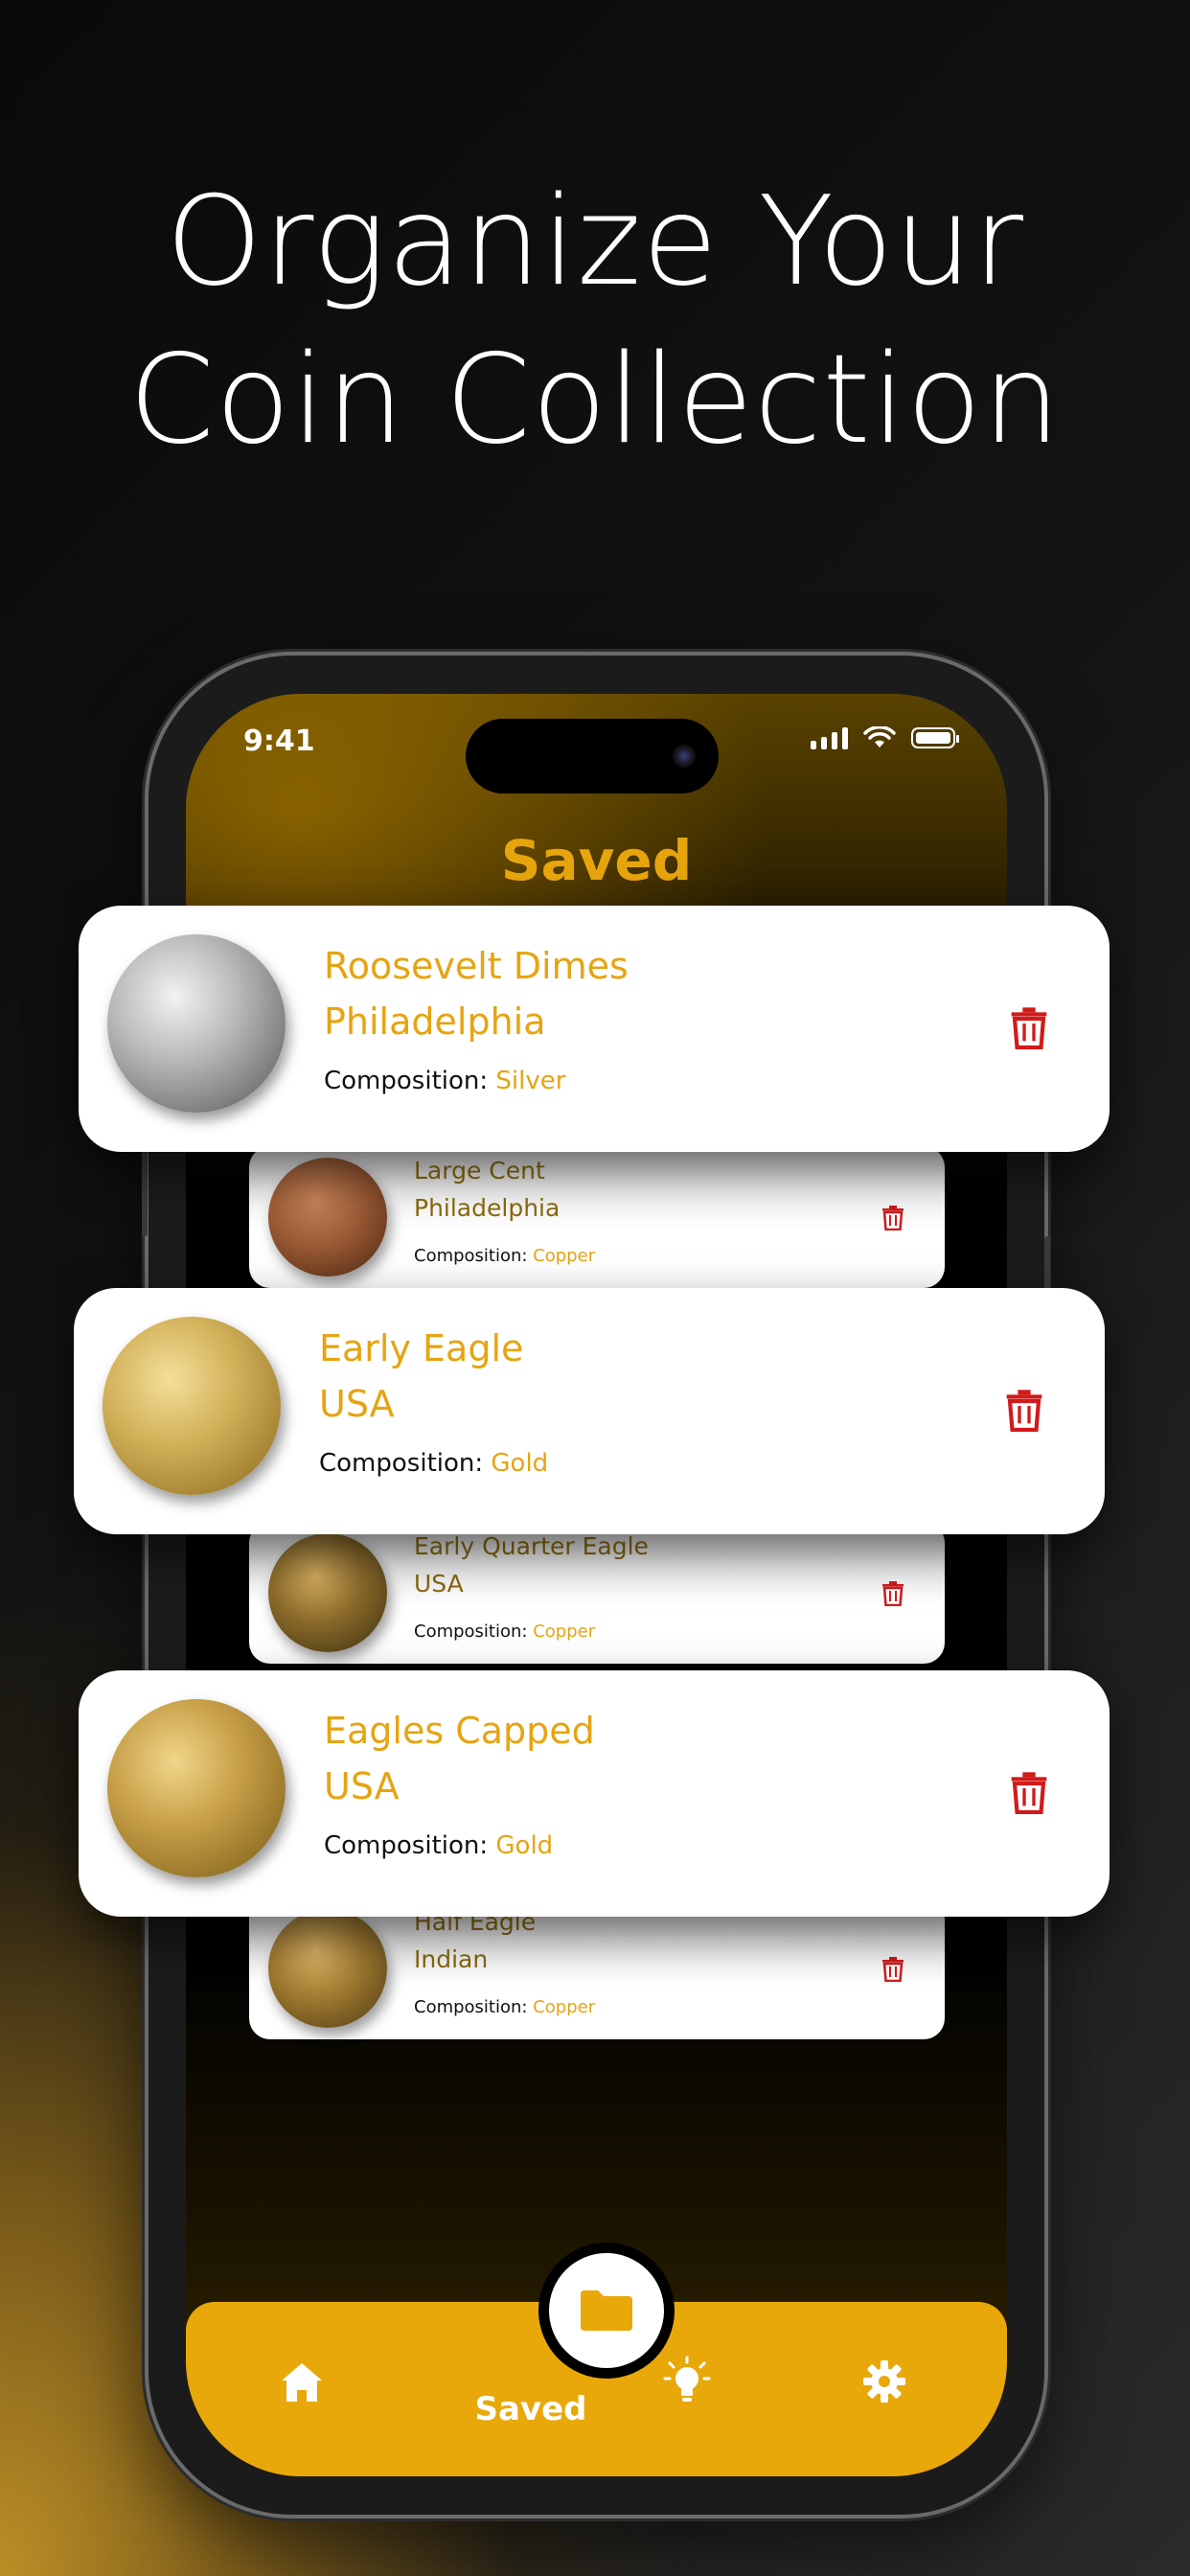 This screenshot has height=2576, width=1190. I want to click on headline: Organize Your Coin Collection, so click(595, 321).